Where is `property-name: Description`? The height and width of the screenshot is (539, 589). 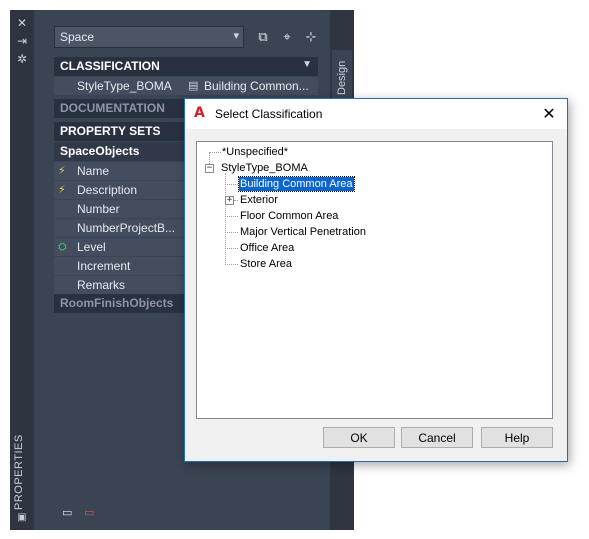 property-name: Description is located at coordinates (107, 190).